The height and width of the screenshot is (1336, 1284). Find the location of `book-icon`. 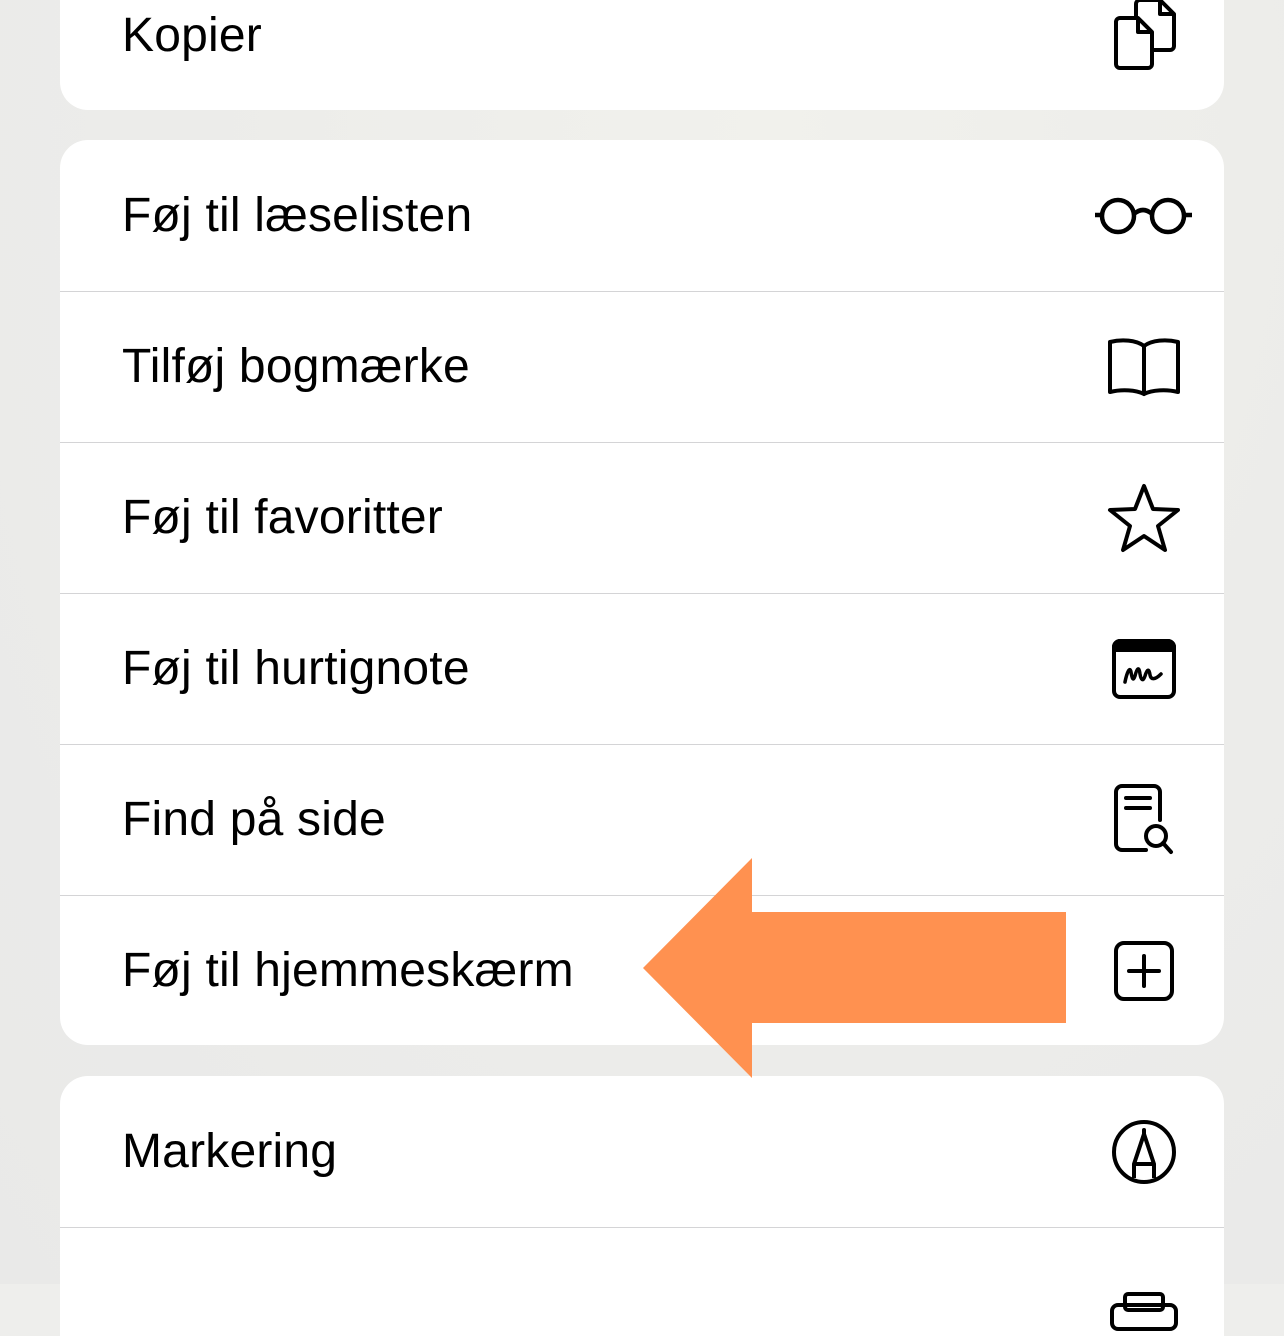

book-icon is located at coordinates (1144, 367).